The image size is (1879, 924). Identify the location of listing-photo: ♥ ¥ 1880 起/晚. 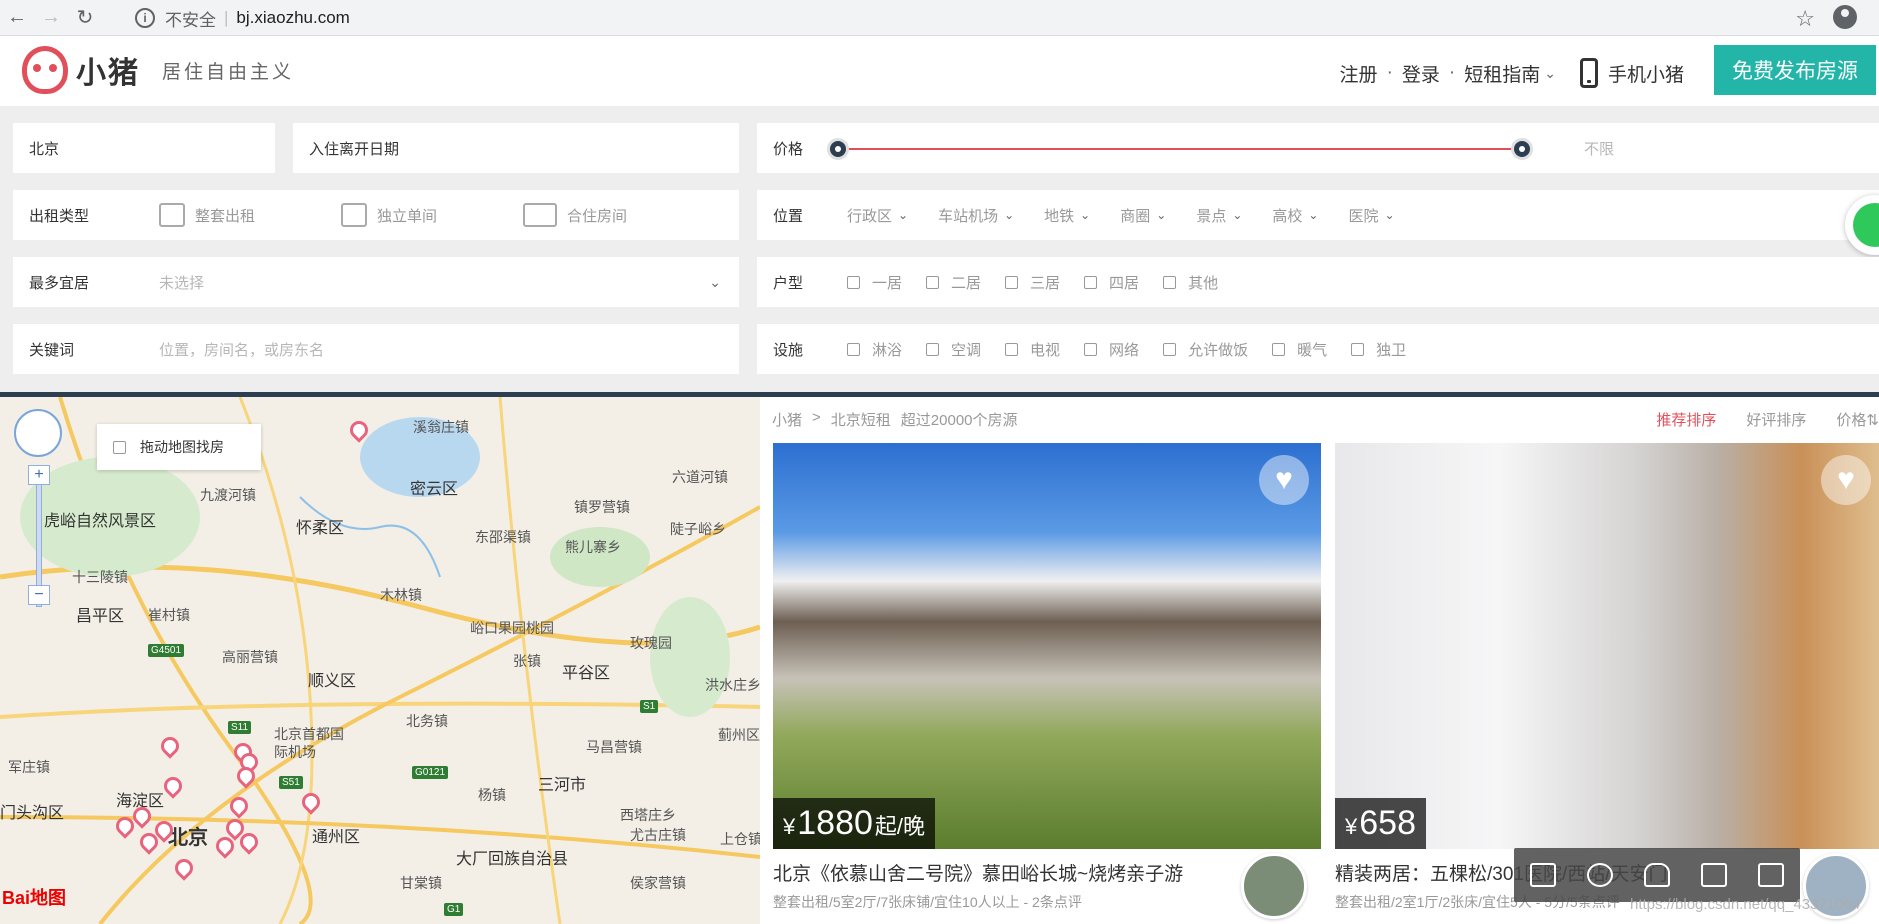
(1047, 646).